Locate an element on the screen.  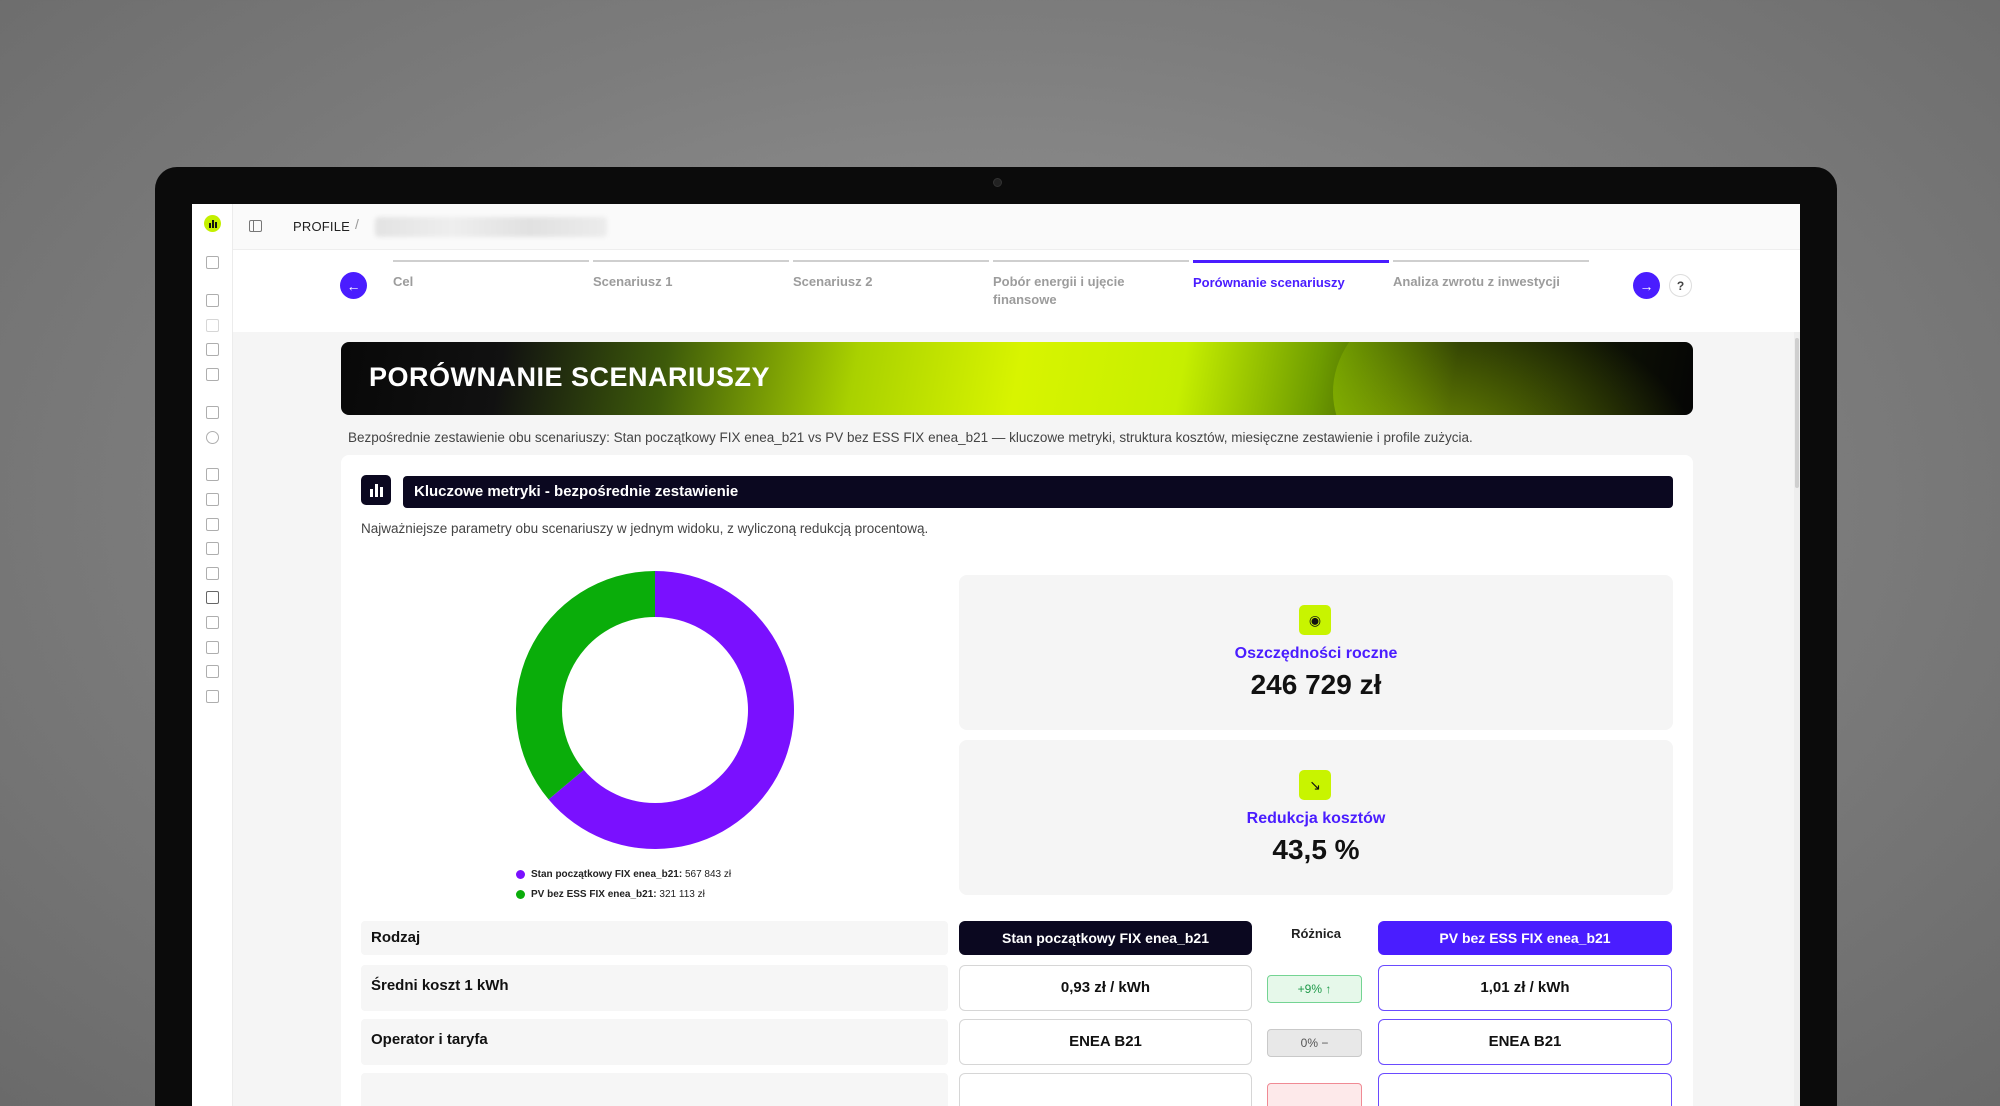
step-scenariusz-2: Scenariusz 2 is located at coordinates (891, 275).